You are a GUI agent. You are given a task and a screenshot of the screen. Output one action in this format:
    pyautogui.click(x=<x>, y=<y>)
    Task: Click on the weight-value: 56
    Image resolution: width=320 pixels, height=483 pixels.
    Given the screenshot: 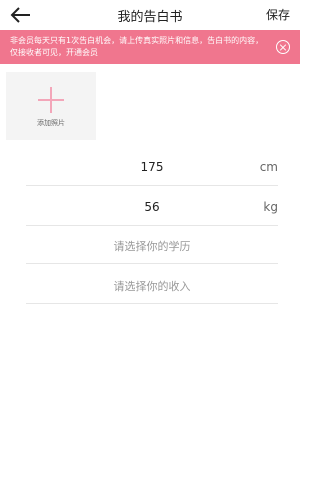 What is the action you would take?
    pyautogui.click(x=152, y=207)
    